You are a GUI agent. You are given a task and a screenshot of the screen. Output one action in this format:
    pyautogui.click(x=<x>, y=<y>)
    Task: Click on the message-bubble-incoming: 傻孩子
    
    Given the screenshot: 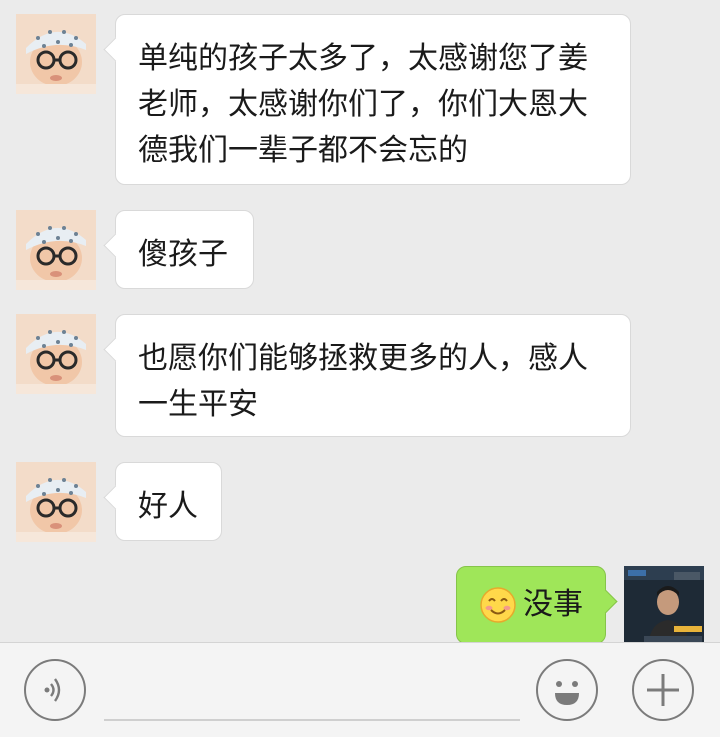 What is the action you would take?
    pyautogui.click(x=184, y=249)
    